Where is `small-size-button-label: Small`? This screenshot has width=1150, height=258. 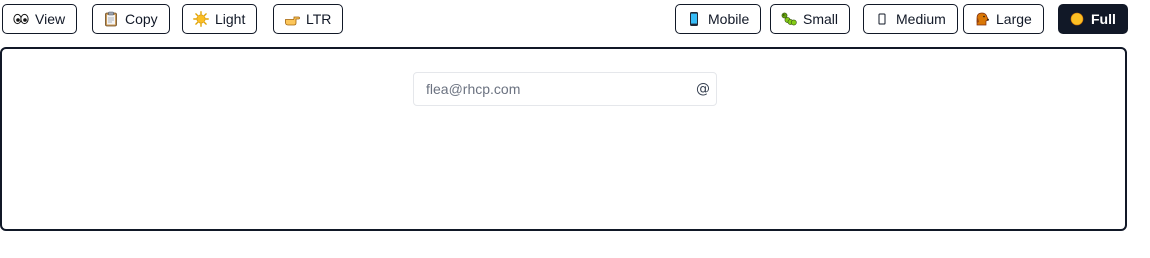 small-size-button-label: Small is located at coordinates (821, 19).